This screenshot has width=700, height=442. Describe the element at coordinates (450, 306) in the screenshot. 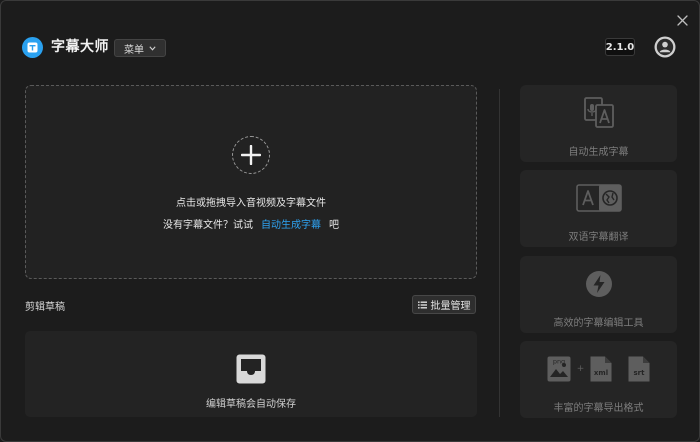

I see `batch-manage-label: 批量管理` at that location.